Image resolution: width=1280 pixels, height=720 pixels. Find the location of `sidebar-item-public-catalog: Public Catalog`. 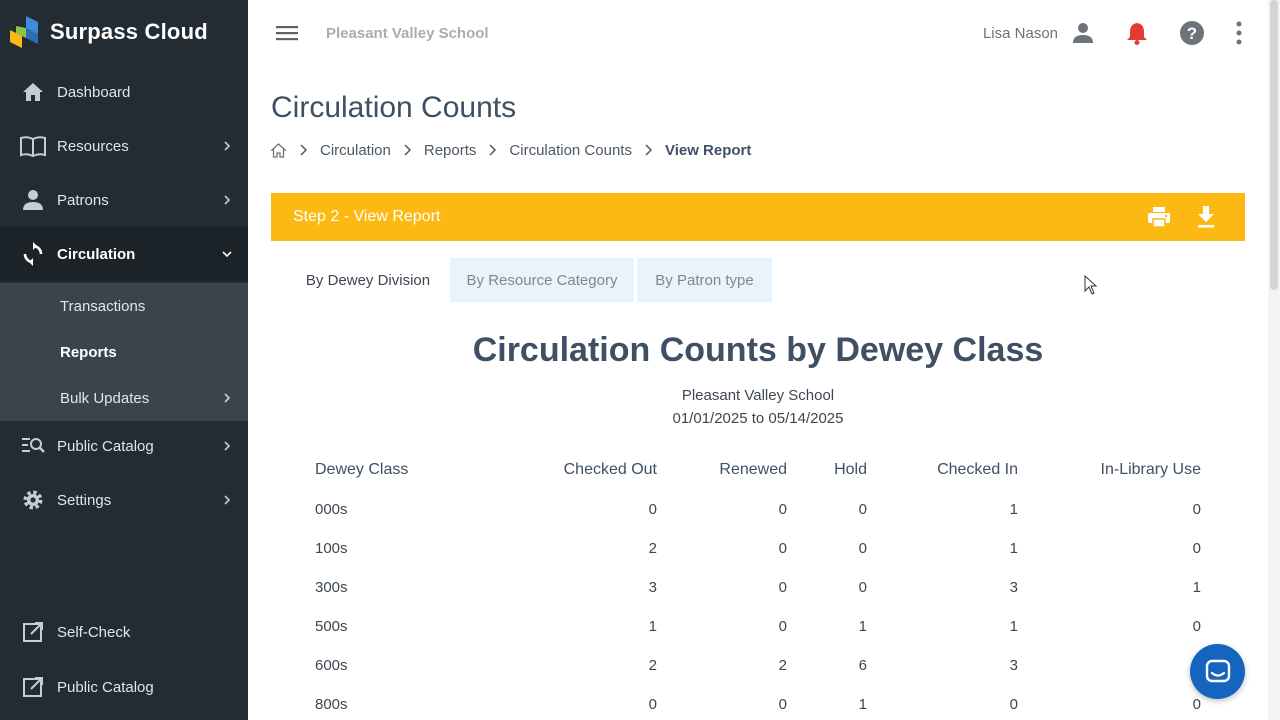

sidebar-item-public-catalog: Public Catalog is located at coordinates (124, 446).